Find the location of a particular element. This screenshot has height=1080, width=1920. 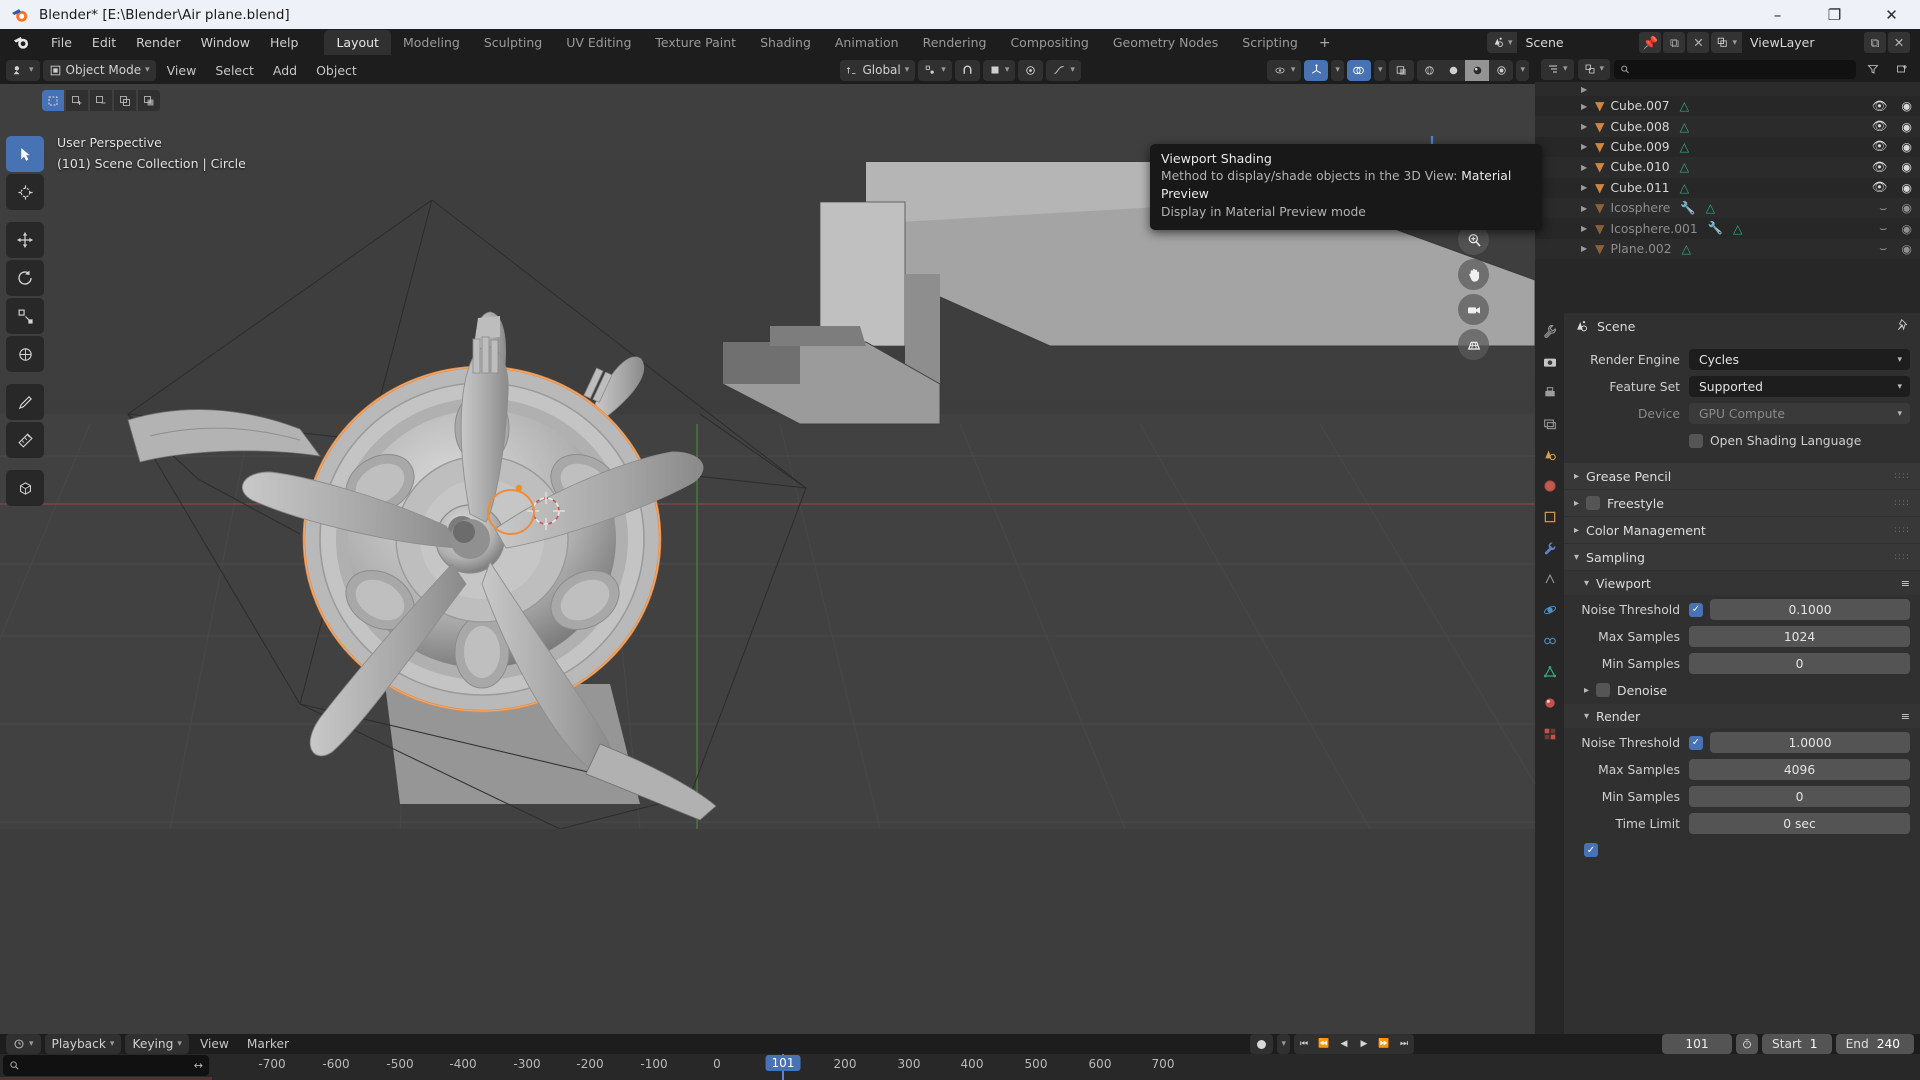

timeline-search-input: ↔ is located at coordinates (106, 1065).